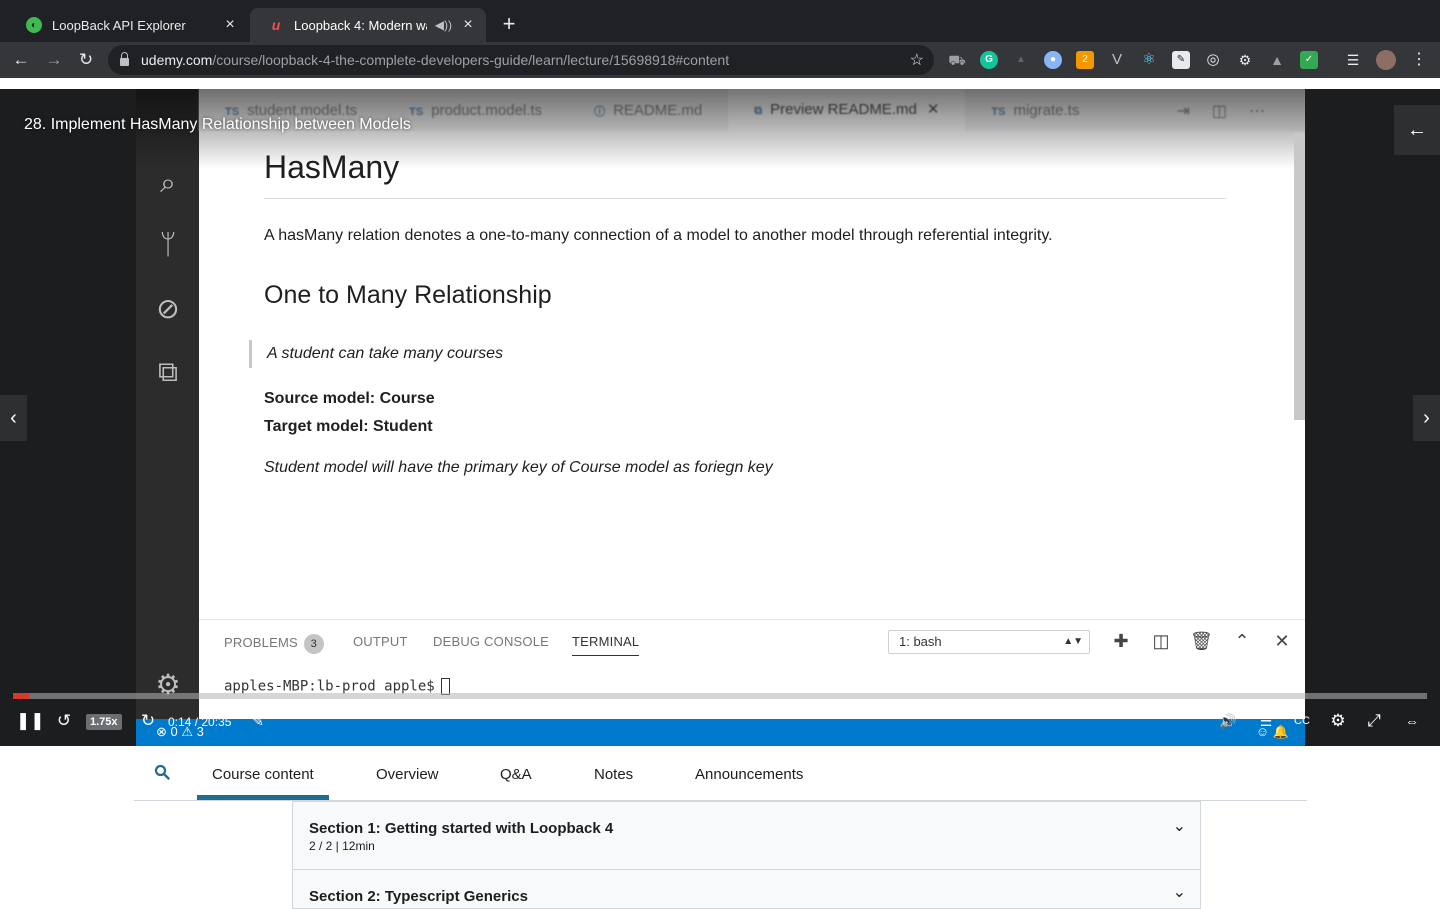 Image resolution: width=1440 pixels, height=909 pixels. What do you see at coordinates (989, 642) in the screenshot?
I see `terminal-select: 1: bash ▲▼` at bounding box center [989, 642].